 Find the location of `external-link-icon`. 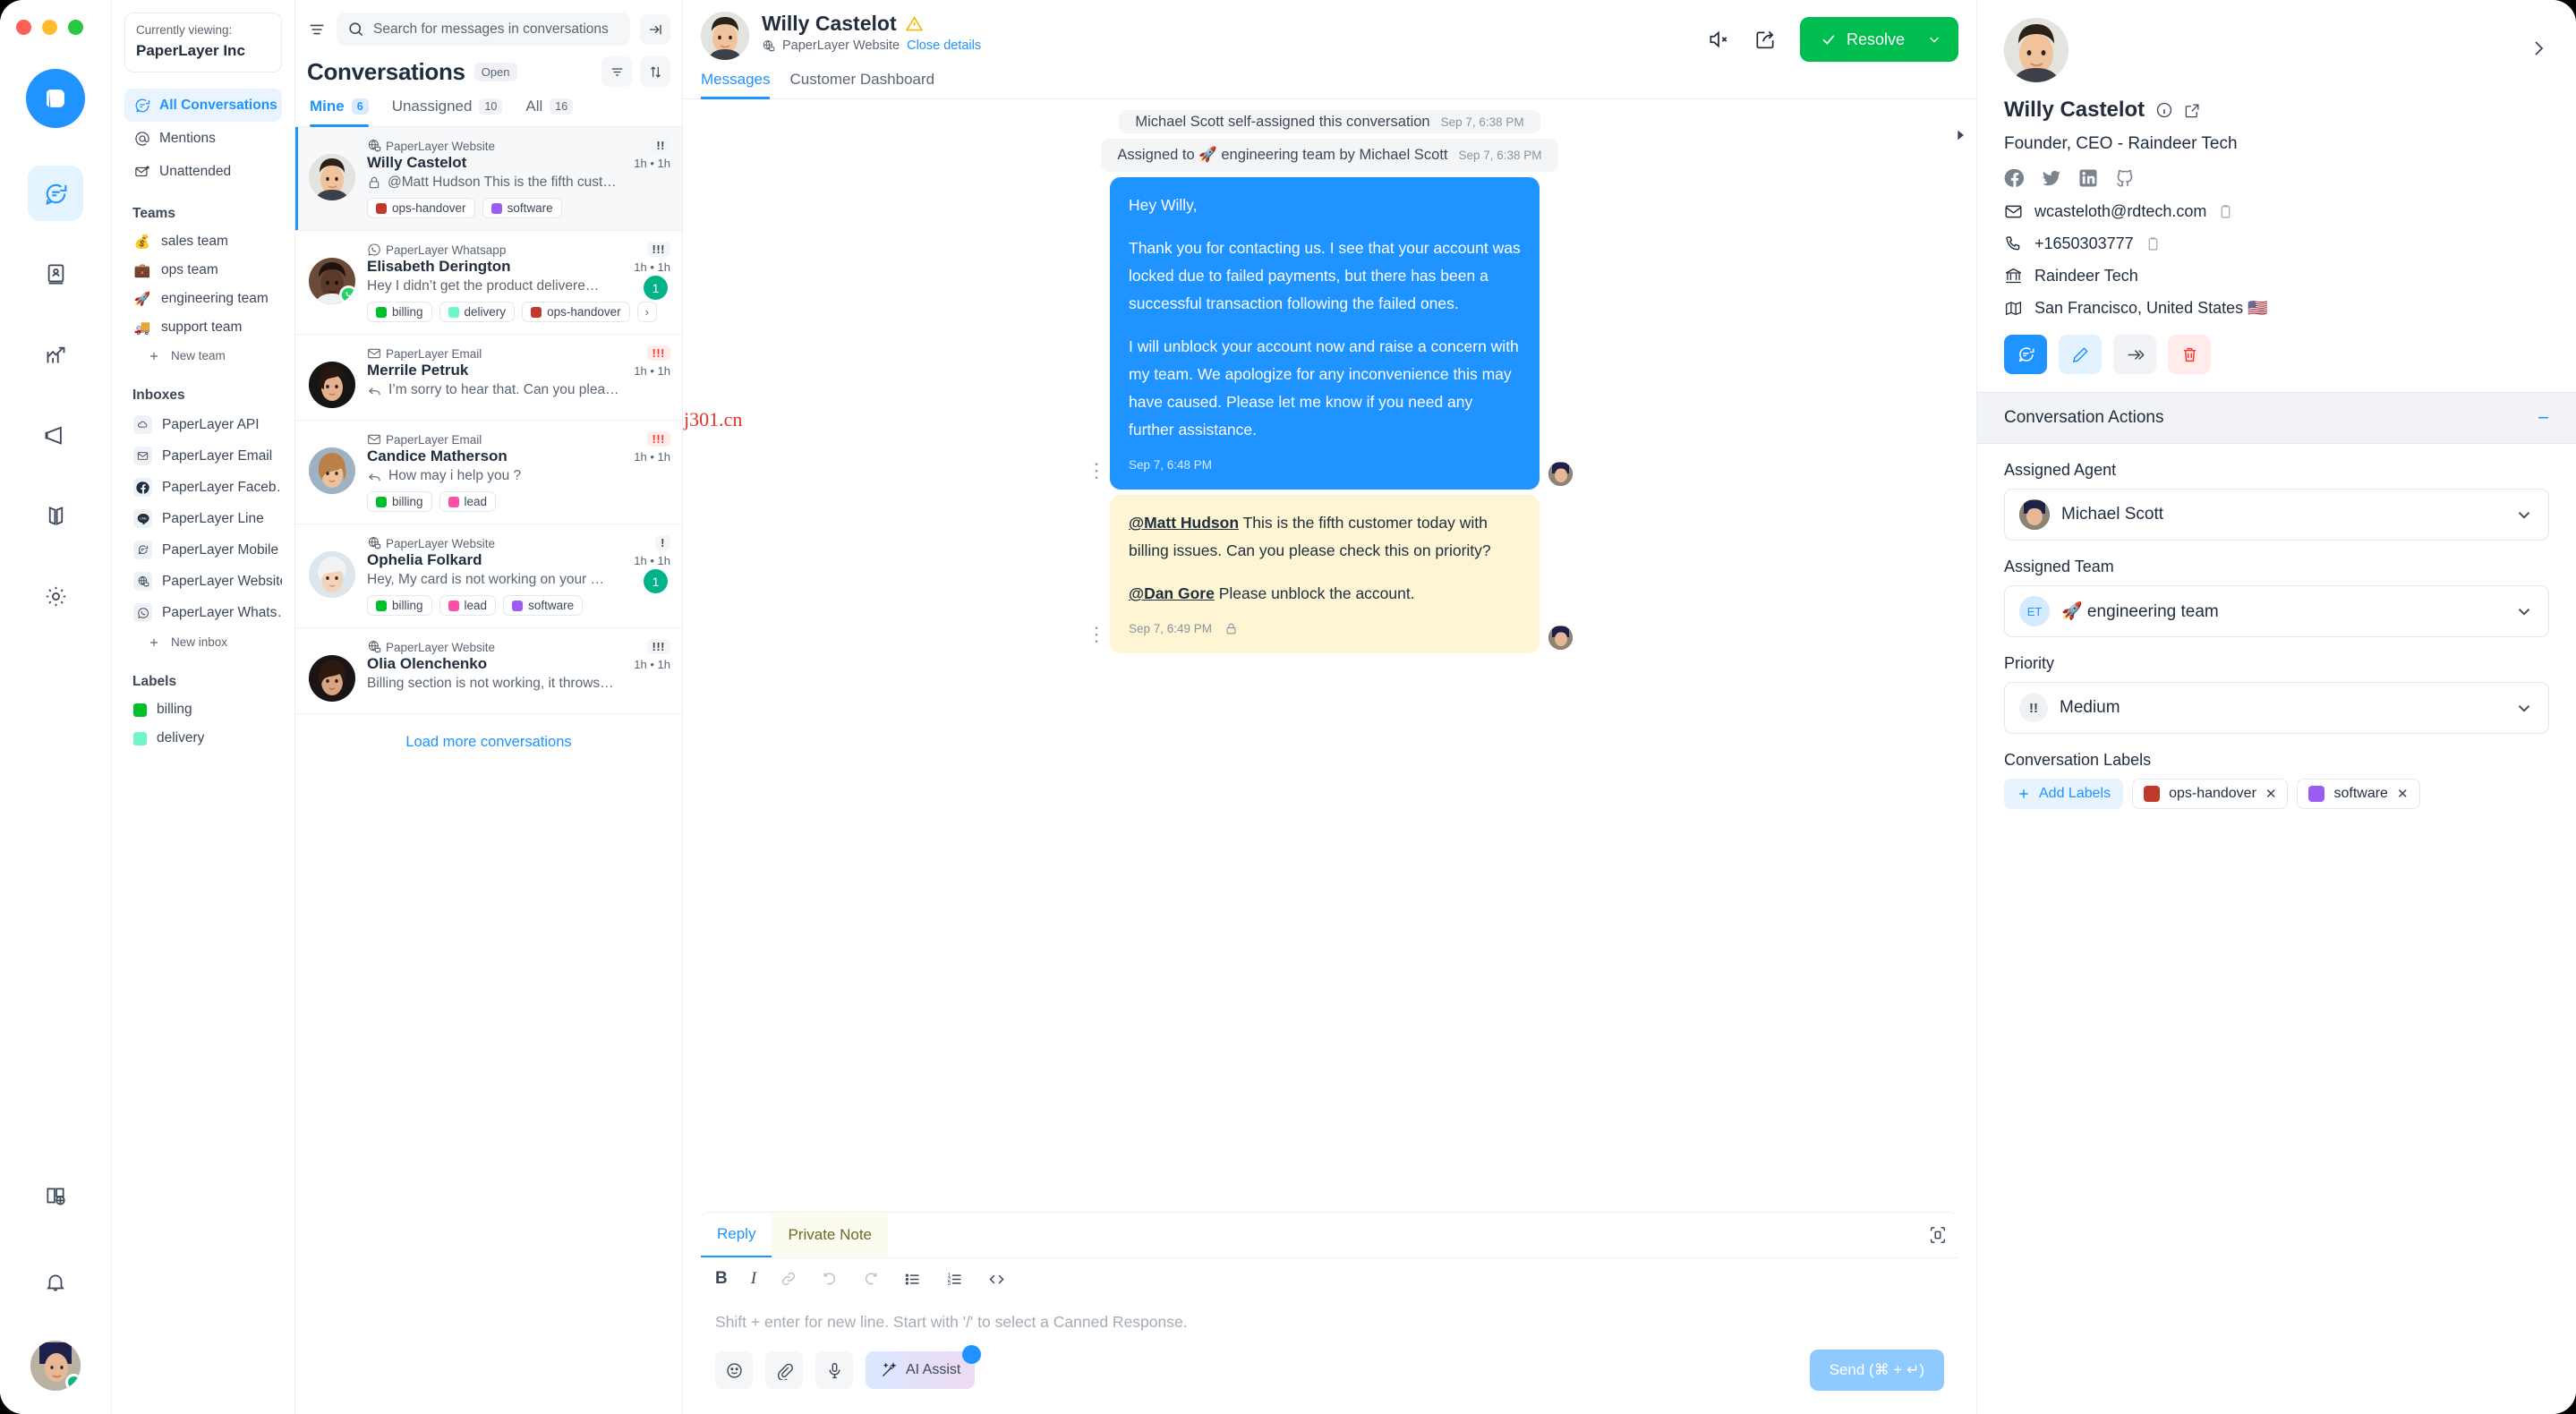

external-link-icon is located at coordinates (2192, 110).